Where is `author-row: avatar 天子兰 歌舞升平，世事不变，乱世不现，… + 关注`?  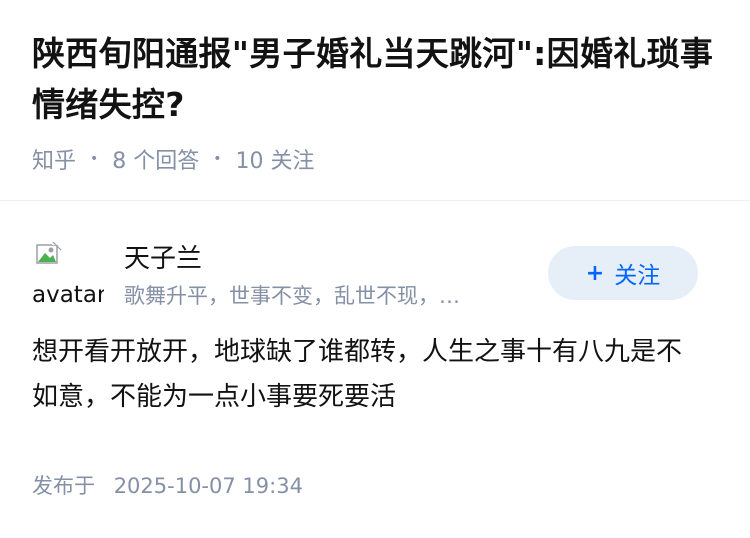 author-row: avatar 天子兰 歌舞升平，世事不变，乱世不现，… + 关注 is located at coordinates (375, 270).